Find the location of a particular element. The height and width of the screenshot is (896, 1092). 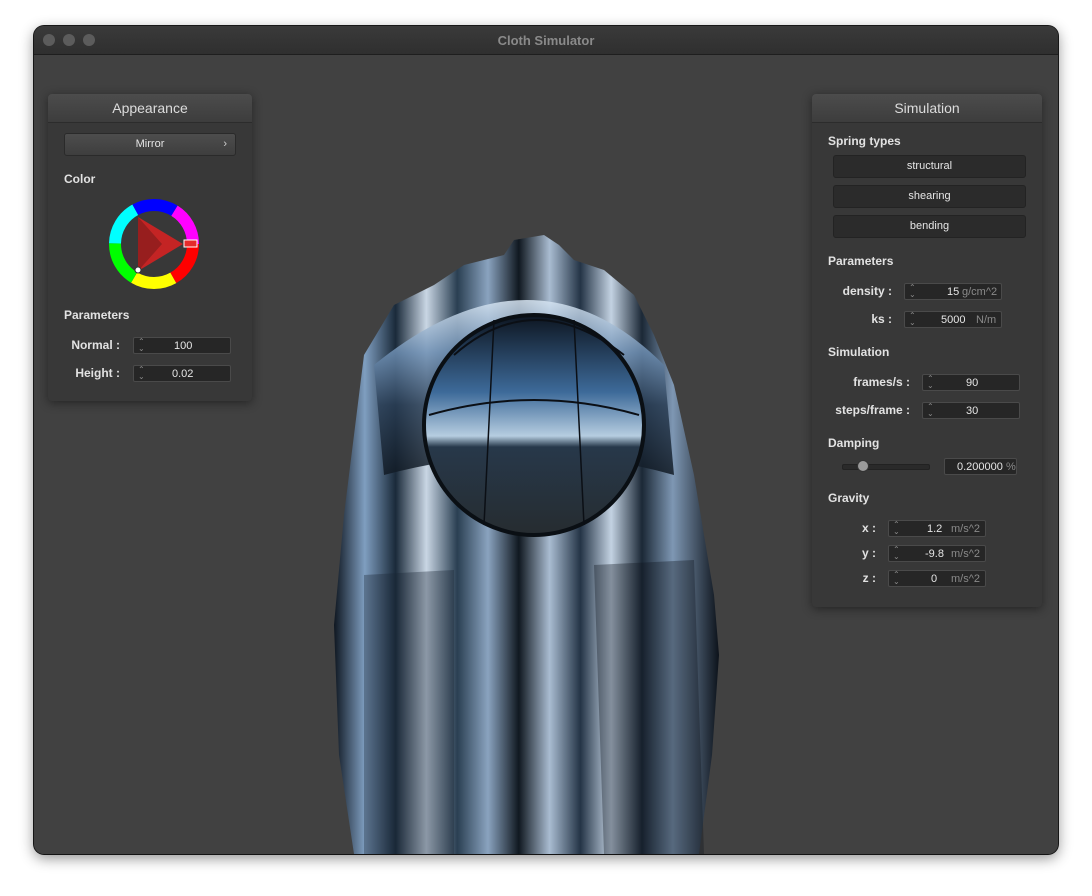

gravity-y-value: -9.8 is located at coordinates (934, 554).